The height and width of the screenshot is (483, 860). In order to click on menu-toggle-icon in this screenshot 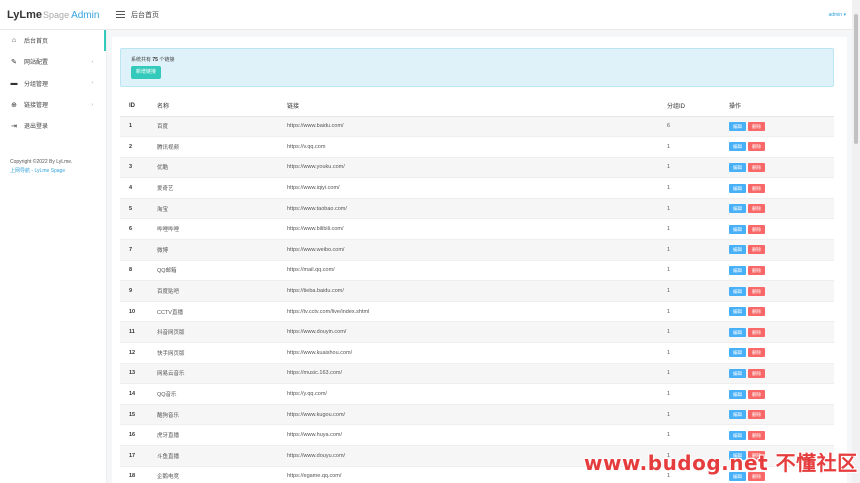, I will do `click(120, 14)`.